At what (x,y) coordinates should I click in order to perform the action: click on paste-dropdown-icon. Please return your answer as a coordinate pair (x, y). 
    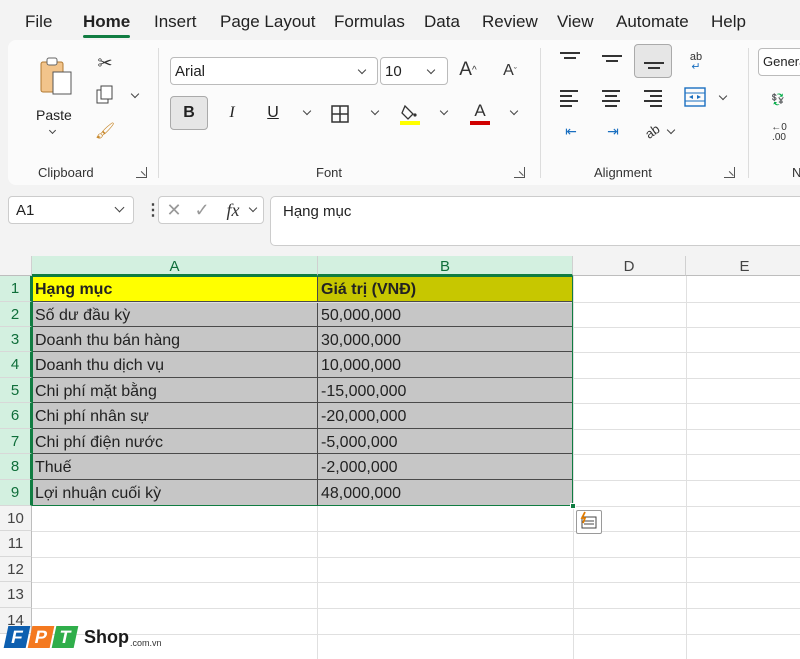
    Looking at the image, I should click on (52, 130).